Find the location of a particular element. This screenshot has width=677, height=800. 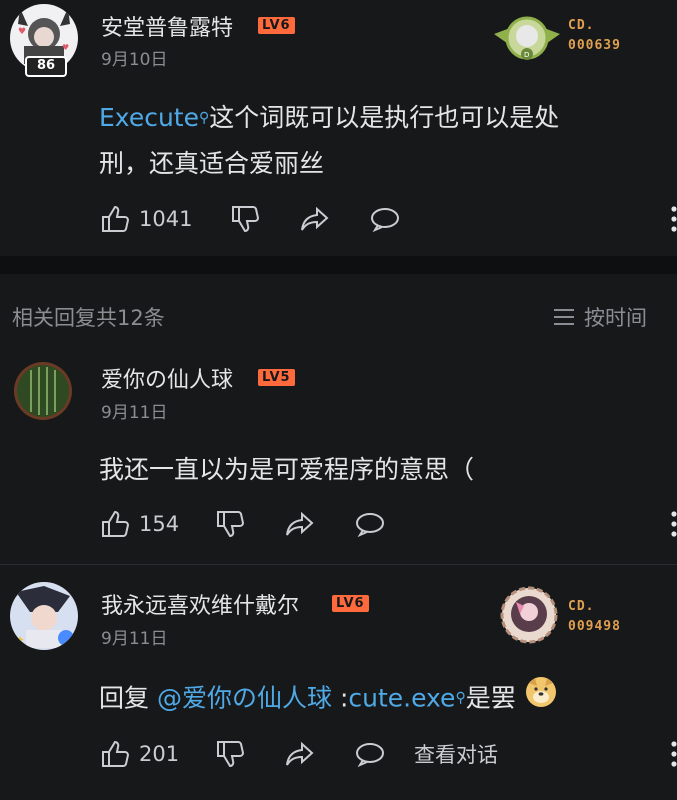

replies-count-title: 相关回复共12条 is located at coordinates (88, 318).